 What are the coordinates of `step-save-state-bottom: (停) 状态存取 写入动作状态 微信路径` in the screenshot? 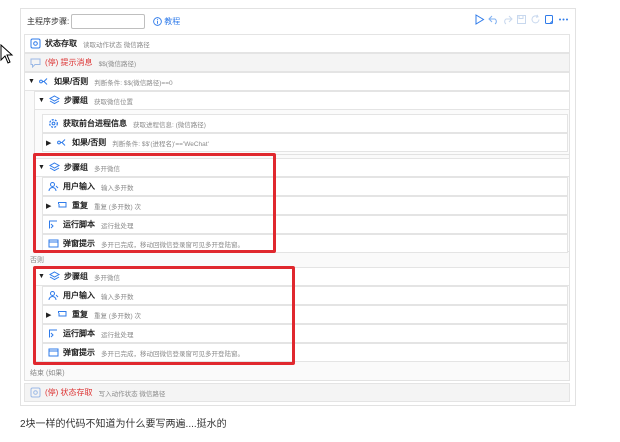 It's located at (297, 392).